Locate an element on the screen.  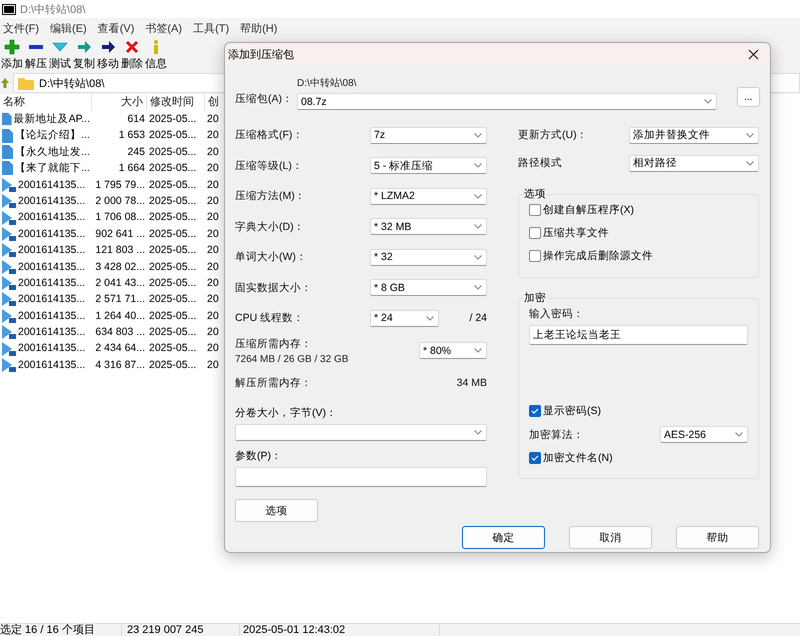
column-header: 修改时间 is located at coordinates (176, 102).